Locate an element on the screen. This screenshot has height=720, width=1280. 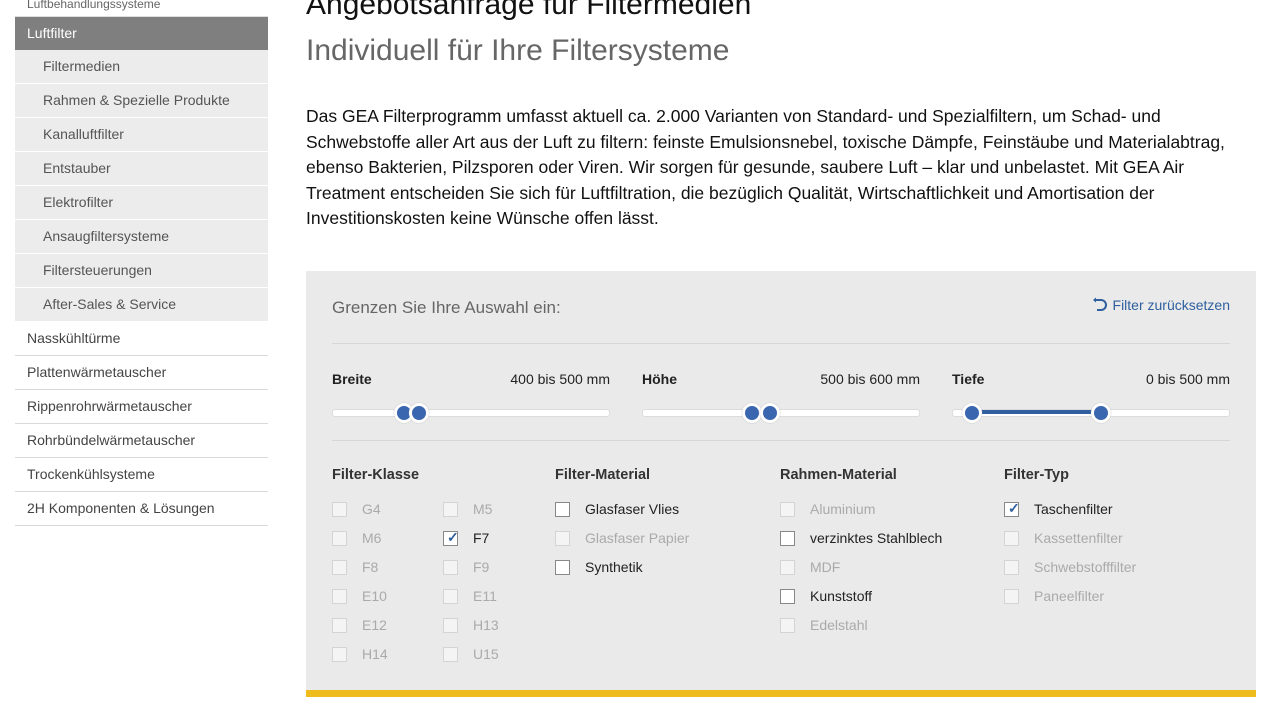
reset-filter-label: Filter zurücksetzen is located at coordinates (1171, 305).